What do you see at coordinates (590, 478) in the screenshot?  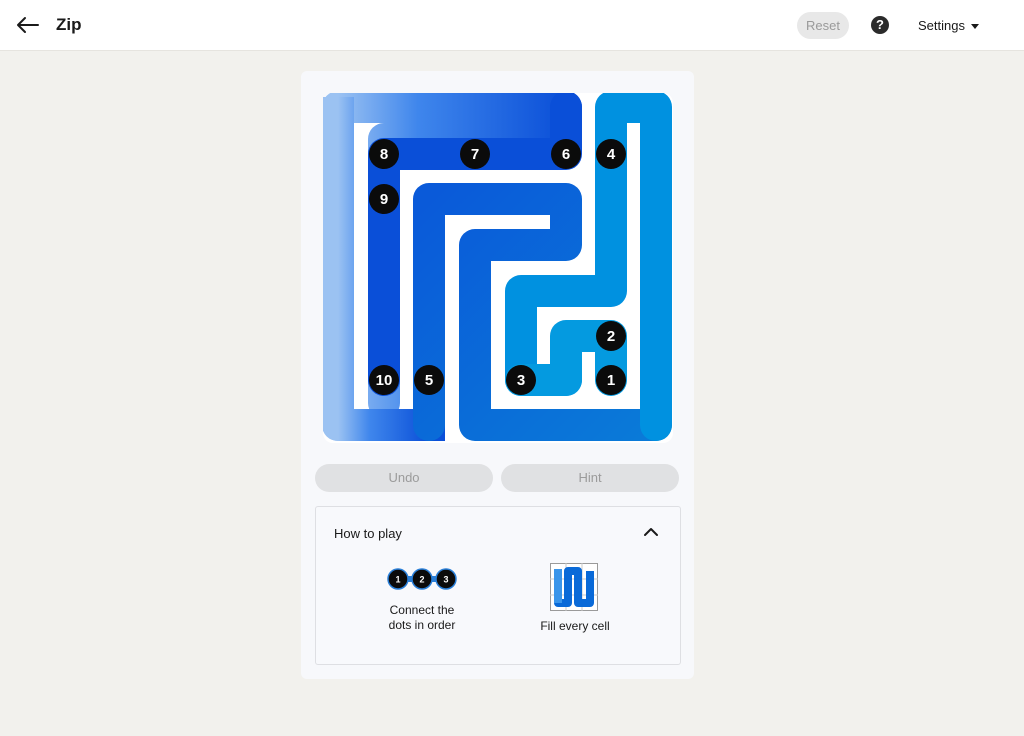 I see `hint-button: Hint` at bounding box center [590, 478].